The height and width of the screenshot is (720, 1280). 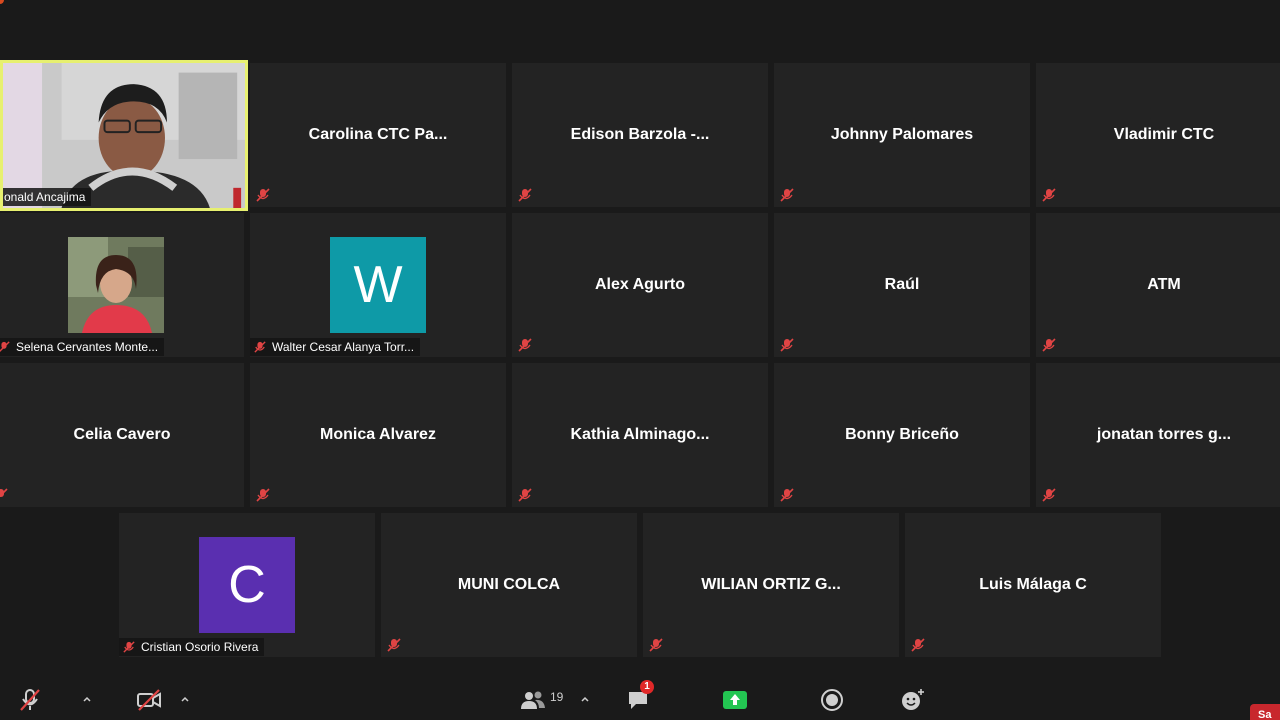 I want to click on end-meeting-button: Sa, so click(x=1265, y=712).